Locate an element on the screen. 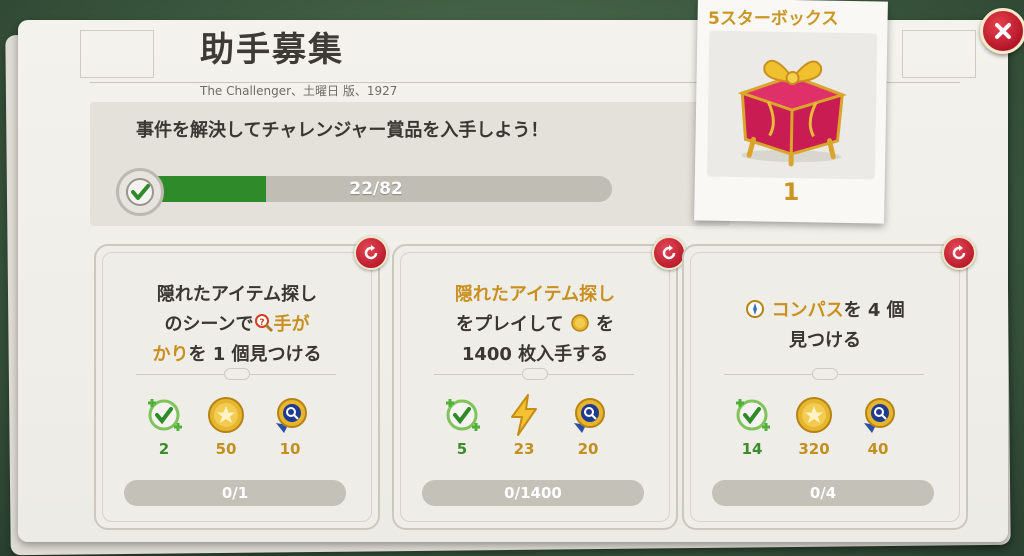 The width and height of the screenshot is (1024, 556). task-description: 隠れたアイテム探し をプレイして を 1400 枚入手する is located at coordinates (535, 324).